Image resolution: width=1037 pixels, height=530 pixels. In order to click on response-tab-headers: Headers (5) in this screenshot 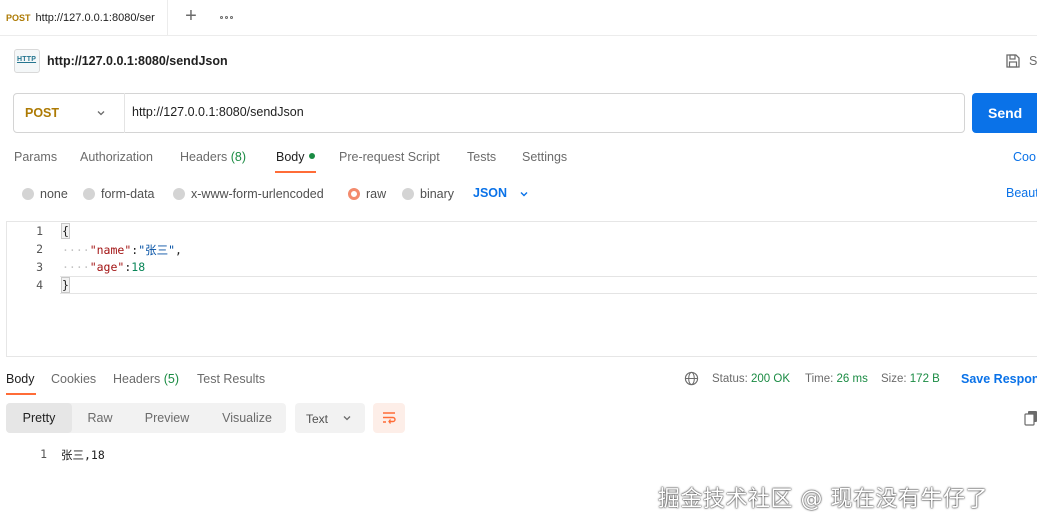, I will do `click(146, 379)`.